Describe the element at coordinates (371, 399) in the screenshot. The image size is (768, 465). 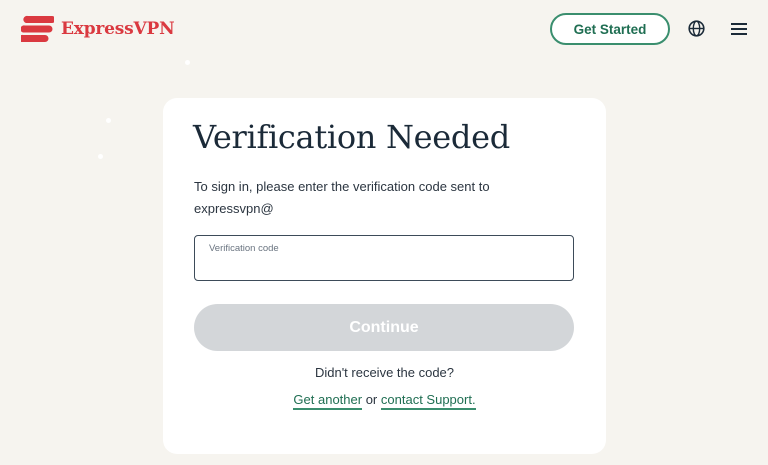
I see `or-text: or` at that location.